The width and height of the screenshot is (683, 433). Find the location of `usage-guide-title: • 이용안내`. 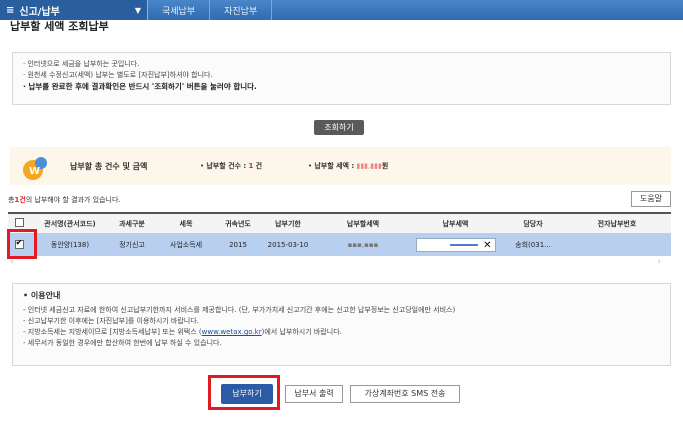

usage-guide-title: • 이용안내 is located at coordinates (42, 295).